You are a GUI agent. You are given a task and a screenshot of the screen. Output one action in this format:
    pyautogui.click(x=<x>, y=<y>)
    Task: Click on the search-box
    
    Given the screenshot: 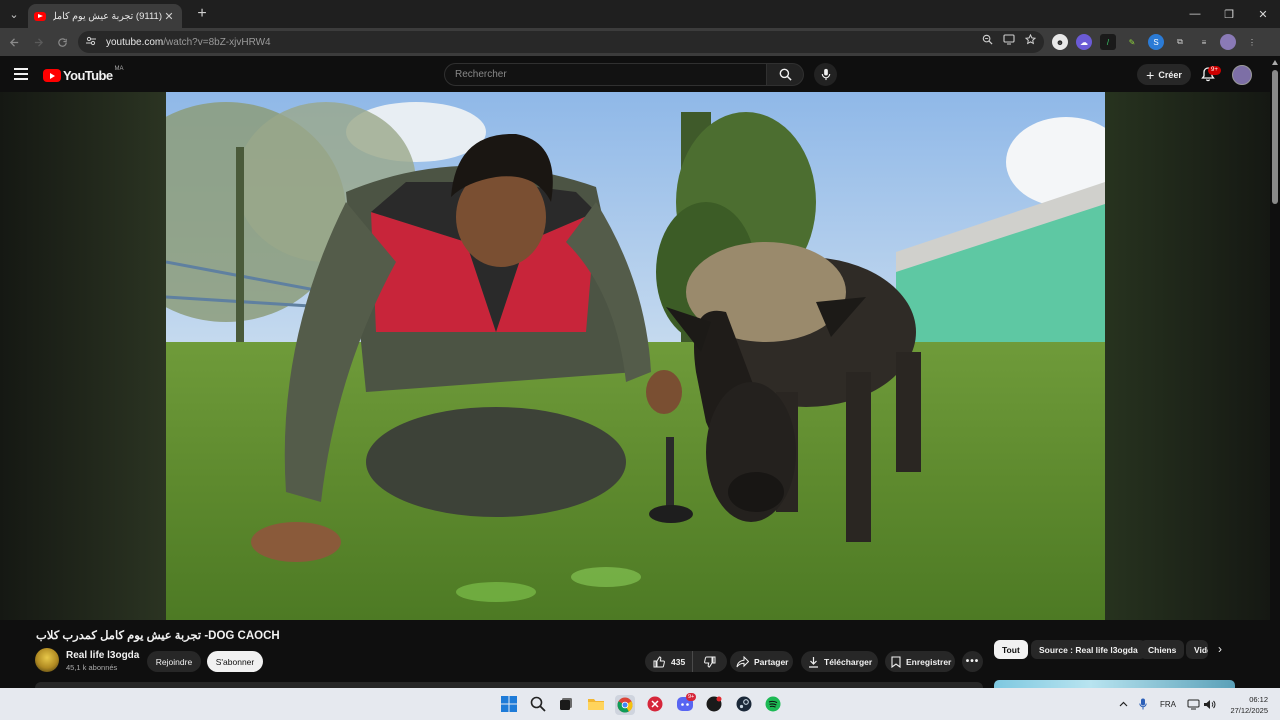 What is the action you would take?
    pyautogui.click(x=624, y=74)
    